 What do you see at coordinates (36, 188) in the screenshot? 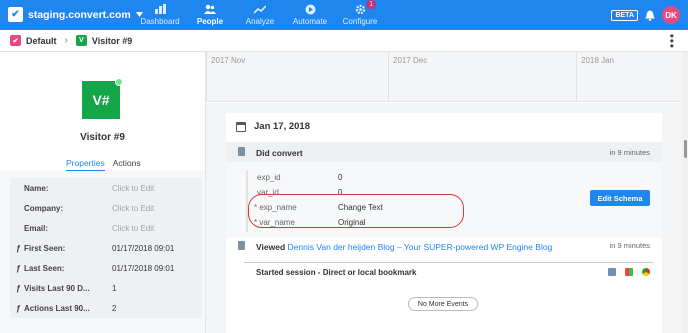
I see `property-label: Name:` at bounding box center [36, 188].